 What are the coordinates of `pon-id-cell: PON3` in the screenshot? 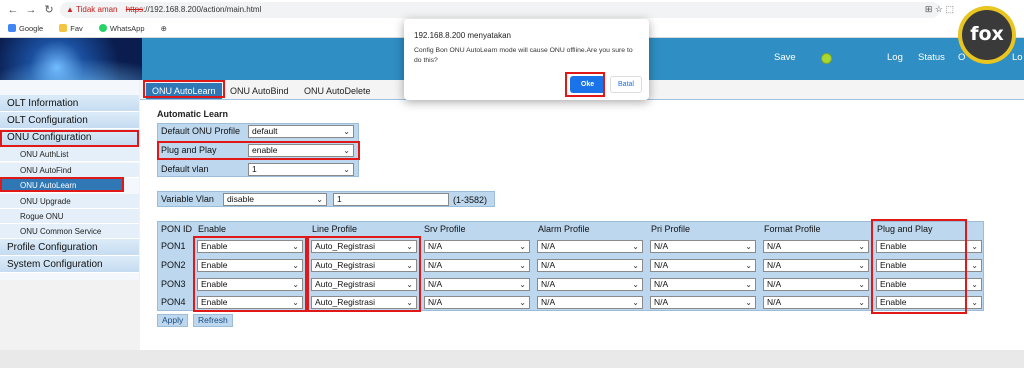 It's located at (173, 284).